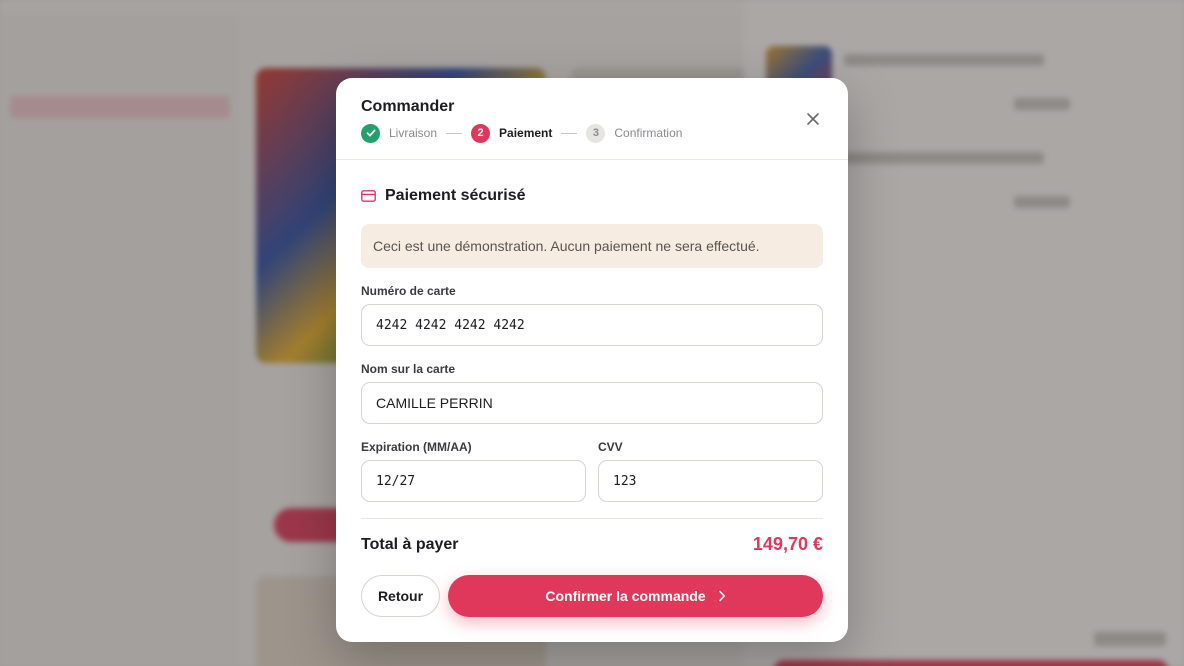 This screenshot has width=1184, height=666. What do you see at coordinates (408, 291) in the screenshot?
I see `card-number-label: Numéro de carte` at bounding box center [408, 291].